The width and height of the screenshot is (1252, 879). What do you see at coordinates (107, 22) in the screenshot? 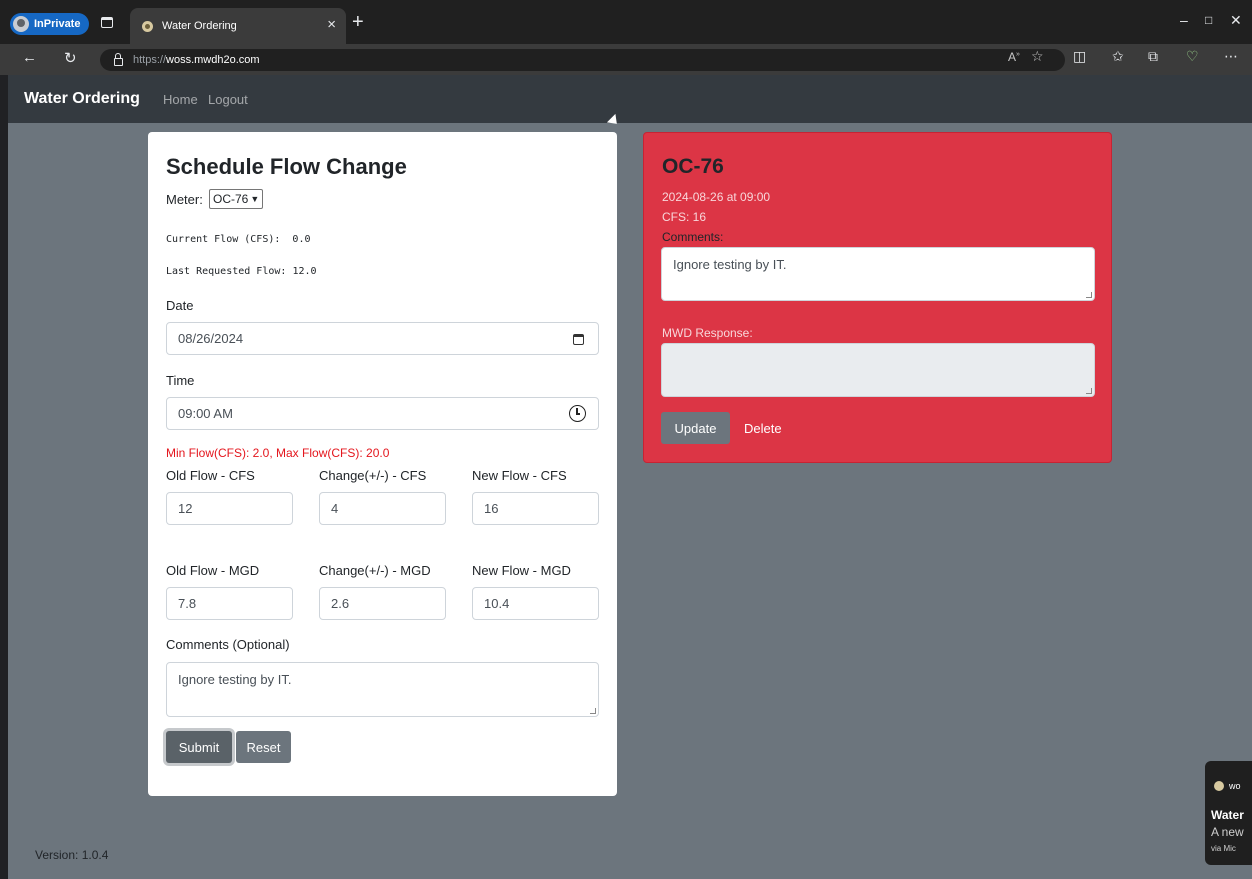
I see `tab-actions-icon` at bounding box center [107, 22].